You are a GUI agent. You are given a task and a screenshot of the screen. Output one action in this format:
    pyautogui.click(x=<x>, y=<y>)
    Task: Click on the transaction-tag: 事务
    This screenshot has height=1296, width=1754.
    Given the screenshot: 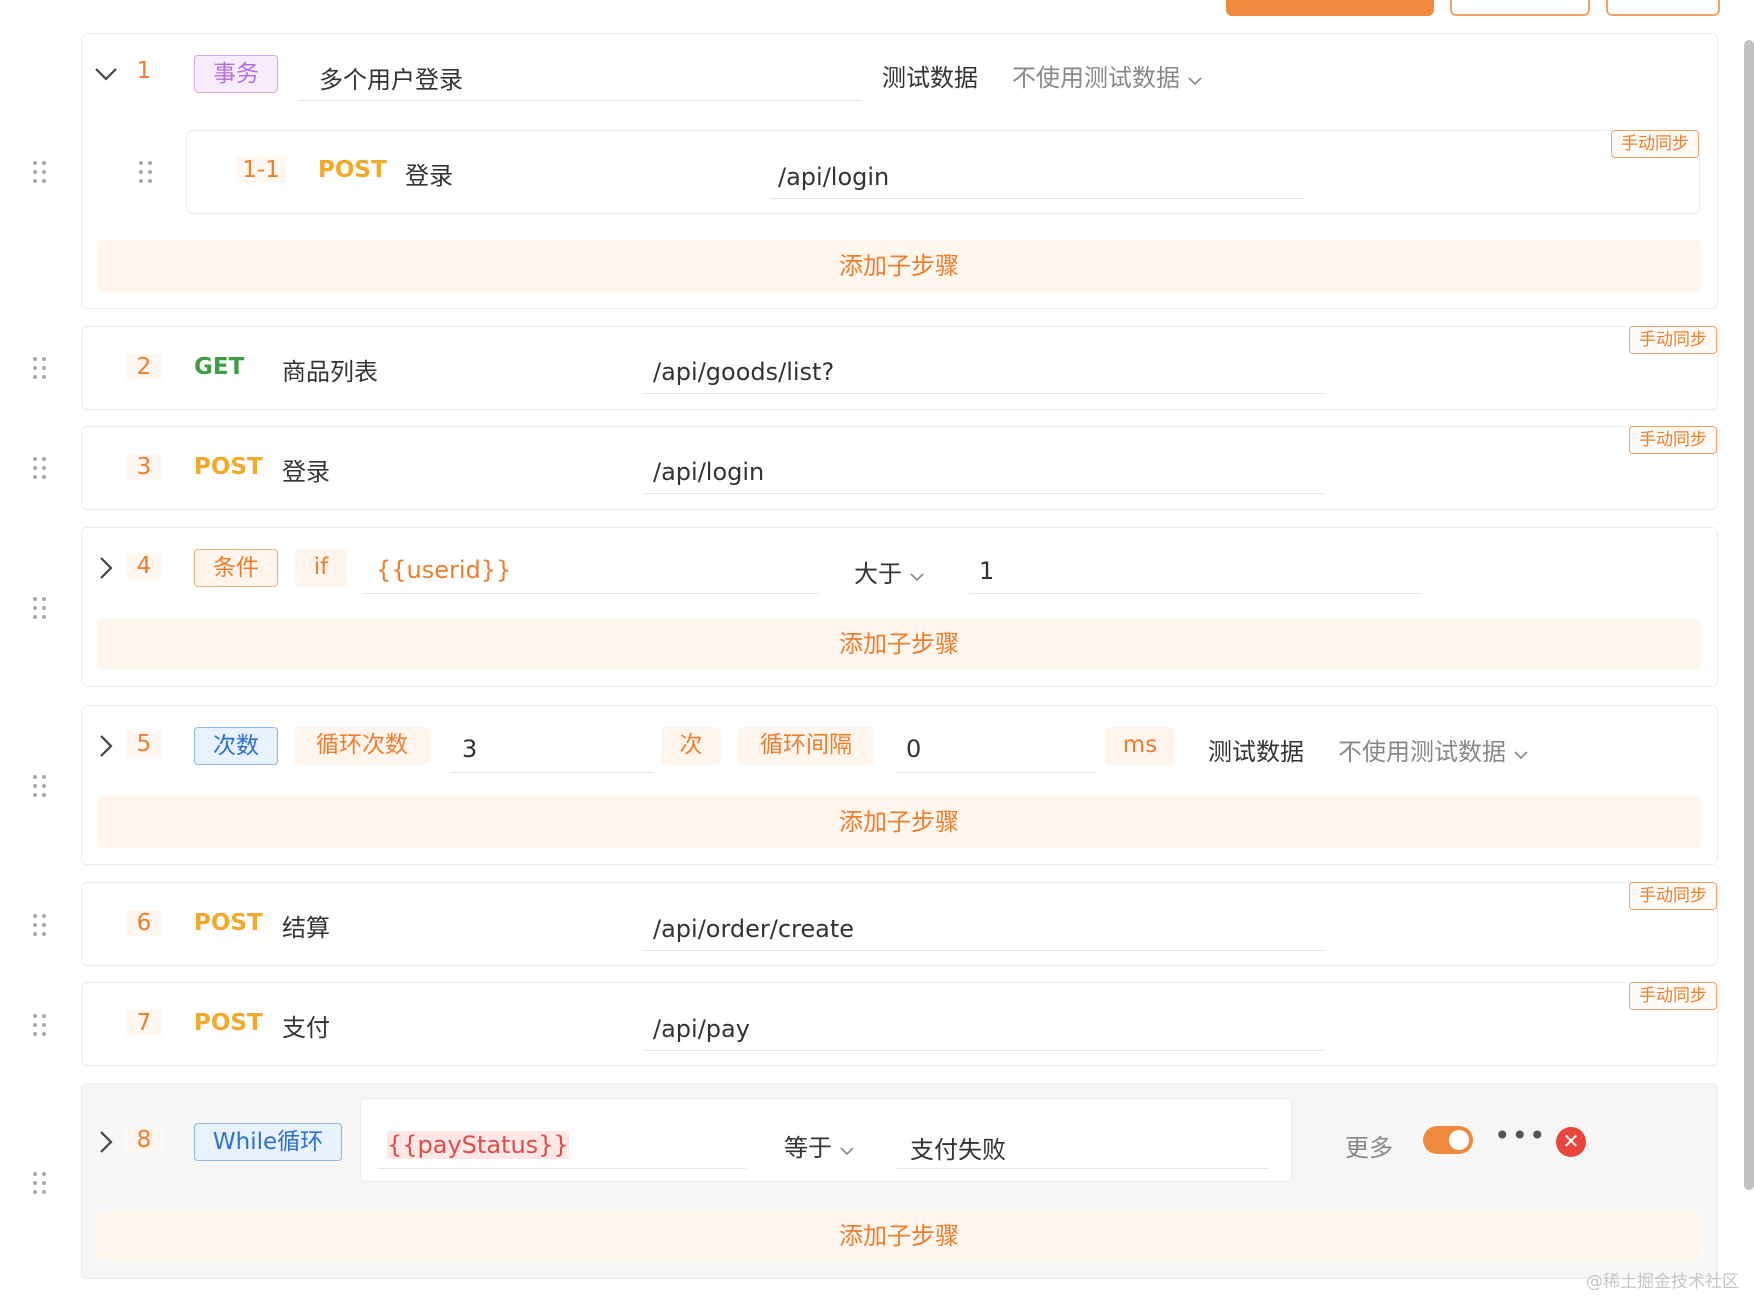 What is the action you would take?
    pyautogui.click(x=236, y=74)
    